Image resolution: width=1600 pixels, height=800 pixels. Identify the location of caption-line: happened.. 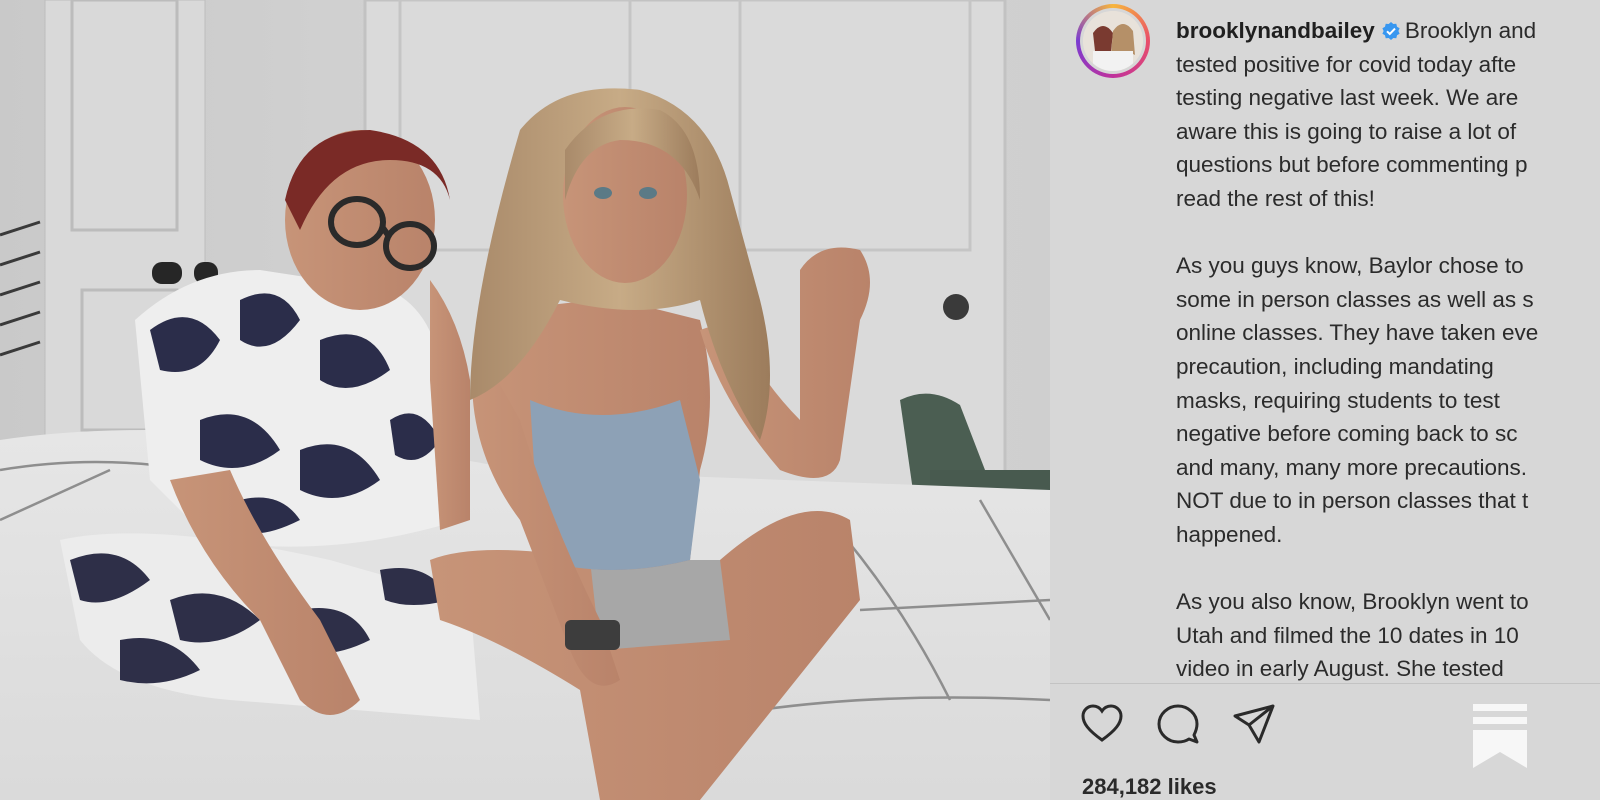
(1229, 534).